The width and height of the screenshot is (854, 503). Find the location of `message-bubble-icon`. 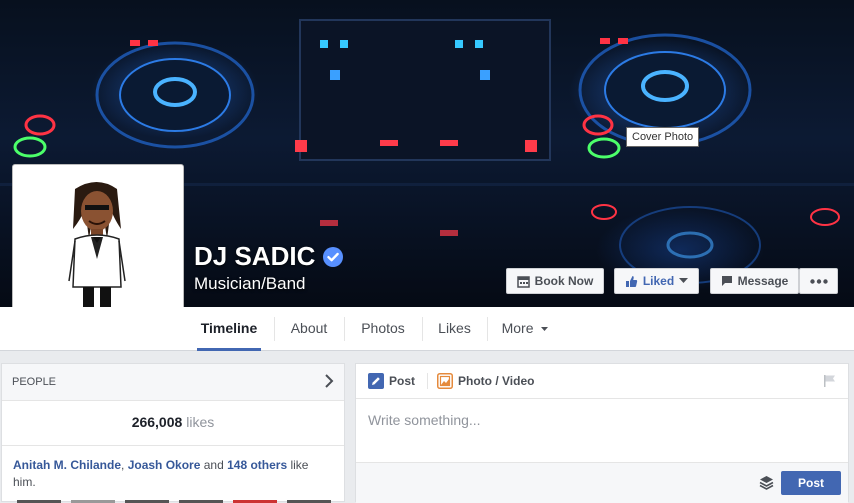

message-bubble-icon is located at coordinates (726, 281).